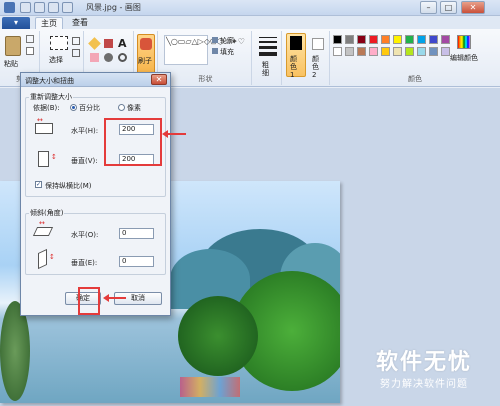 The width and height of the screenshot is (500, 406). I want to click on tab-view: 查看, so click(80, 23).